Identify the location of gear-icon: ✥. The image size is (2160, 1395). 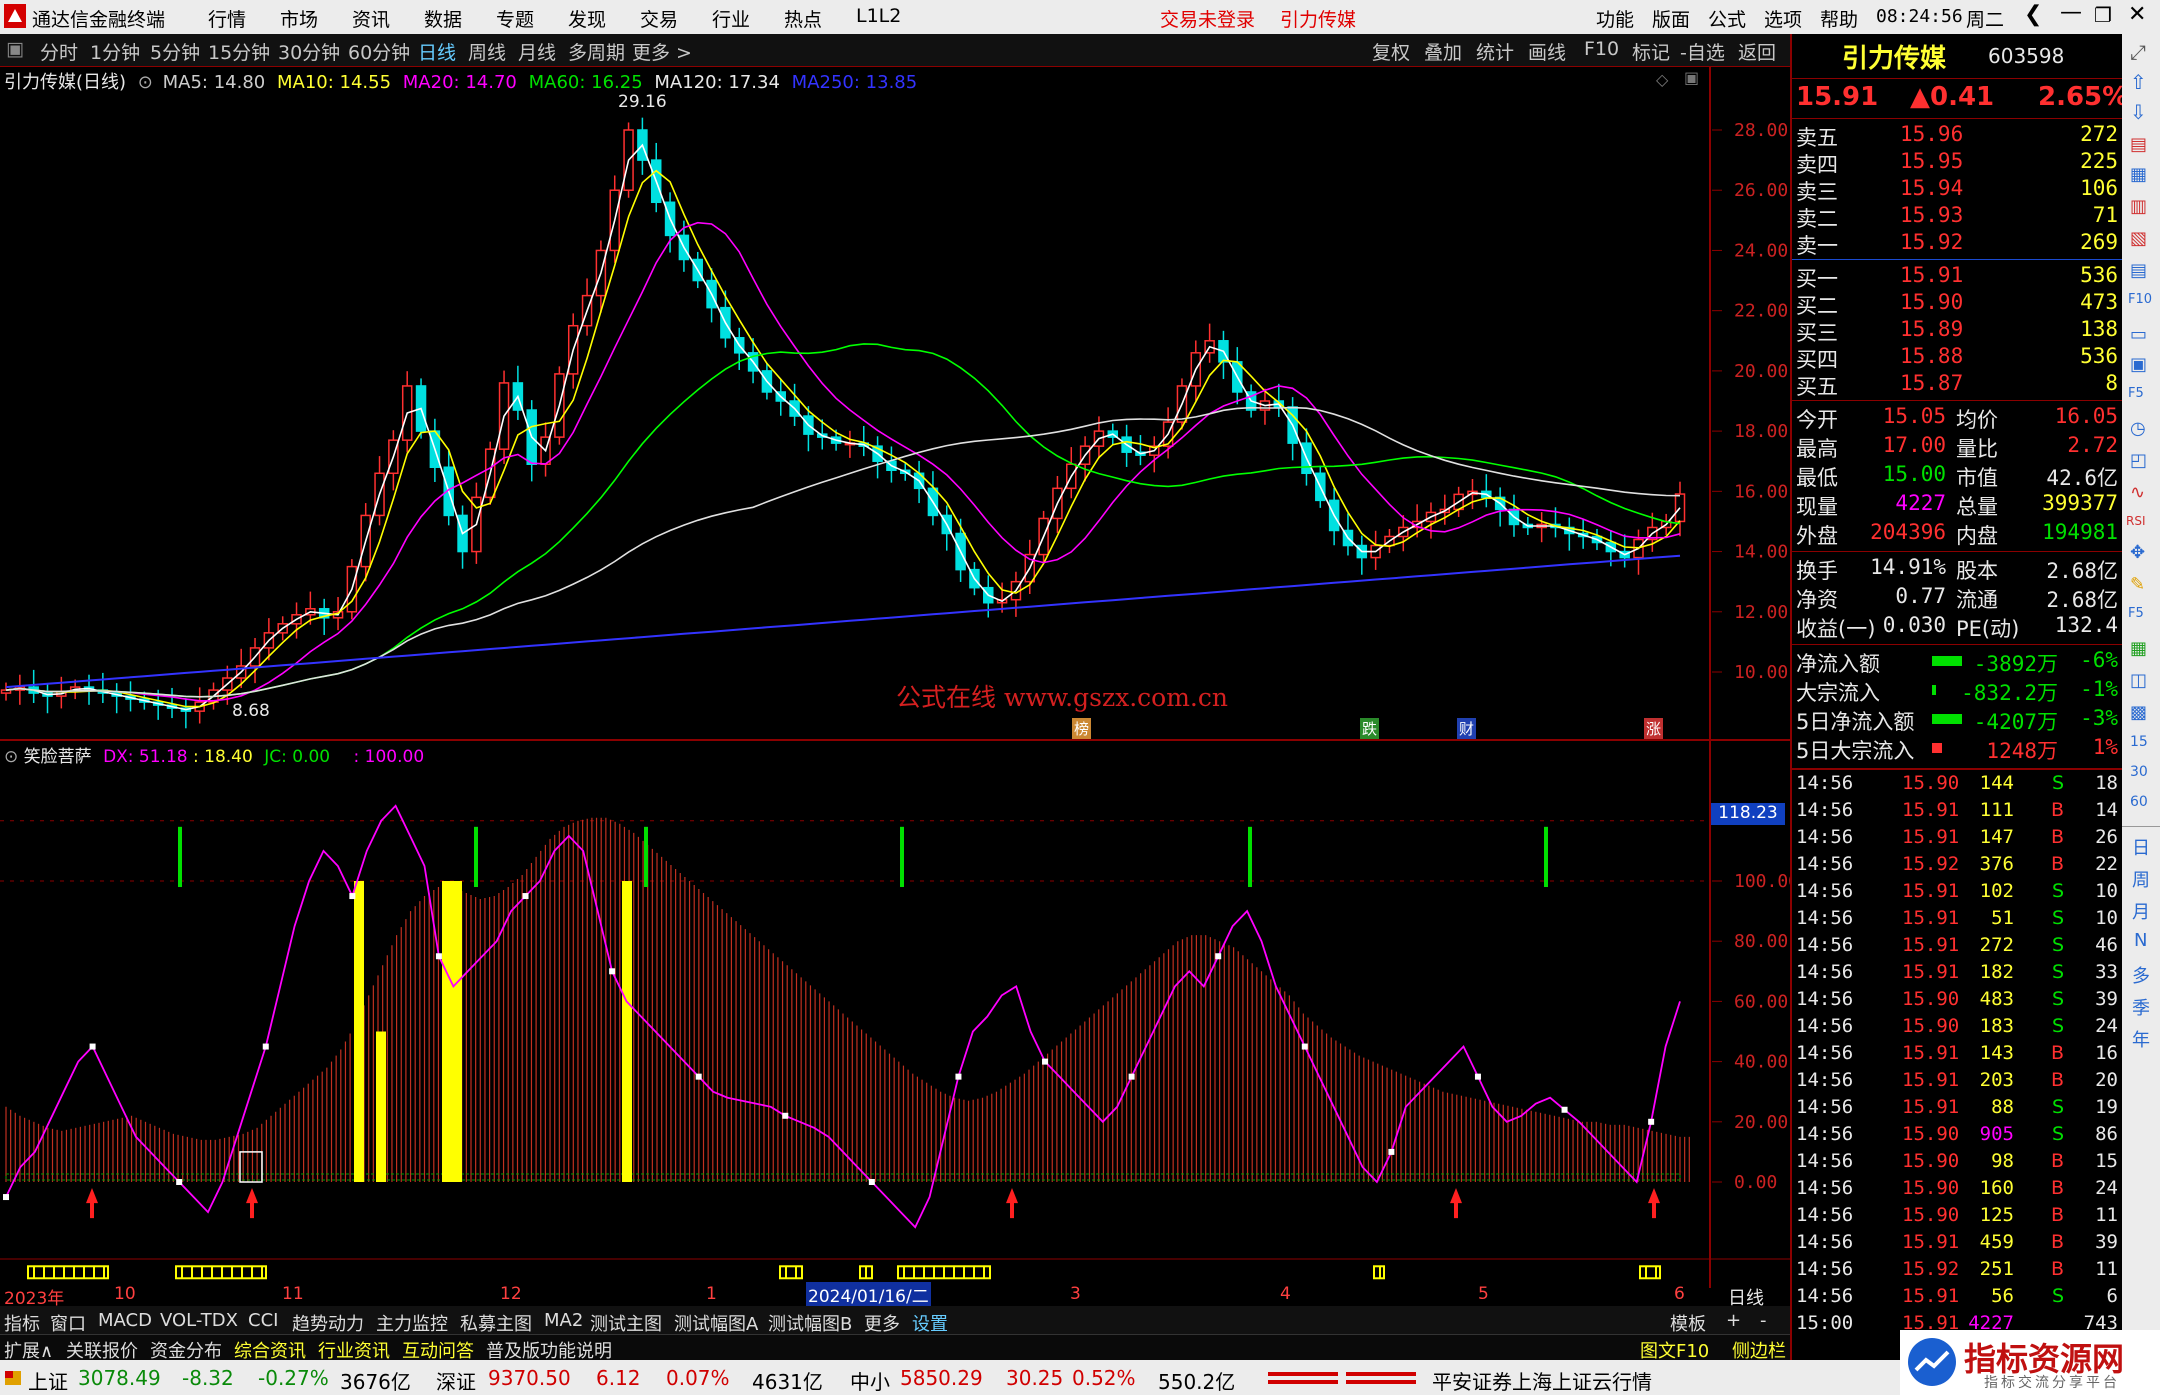
(2137, 552).